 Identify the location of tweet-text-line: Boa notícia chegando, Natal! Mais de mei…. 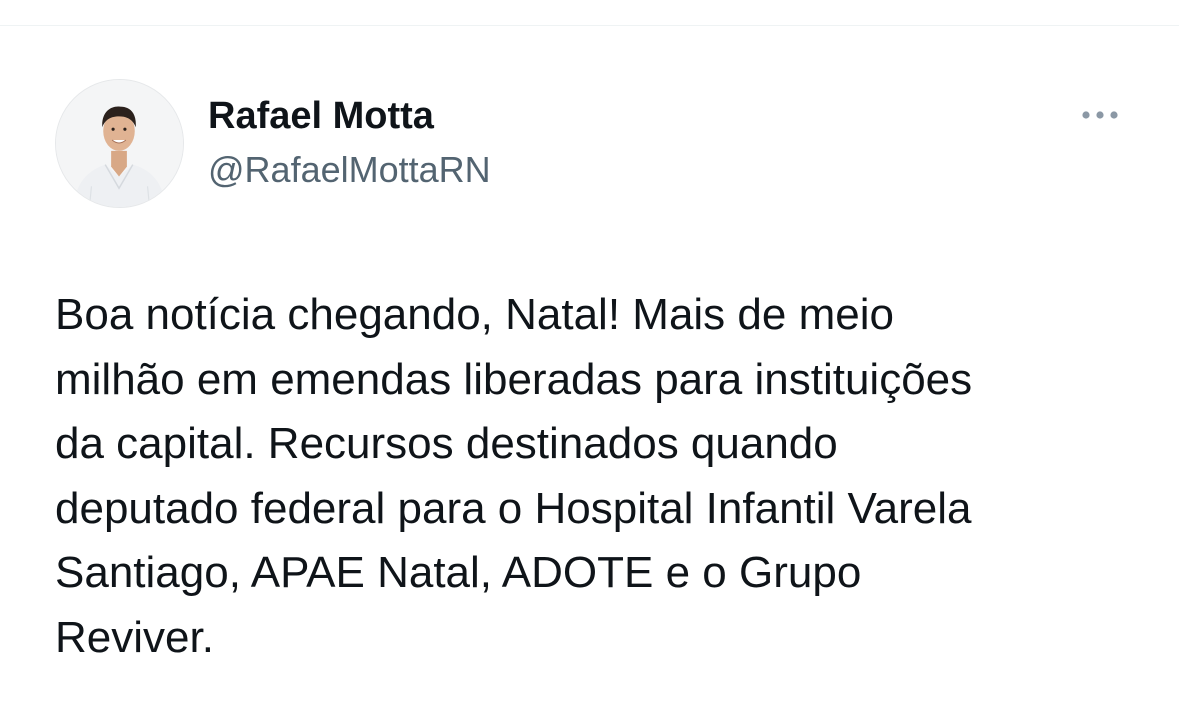
(474, 314).